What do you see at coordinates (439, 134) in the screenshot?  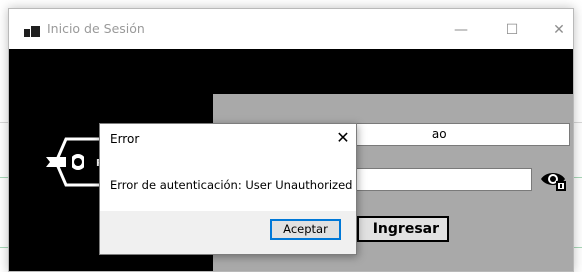 I see `username-value: ao` at bounding box center [439, 134].